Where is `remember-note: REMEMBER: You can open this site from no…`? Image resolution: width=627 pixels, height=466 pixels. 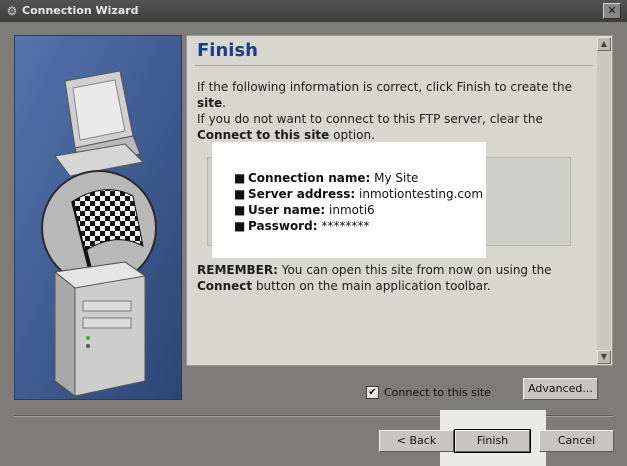 remember-note: REMEMBER: You can open this site from no… is located at coordinates (394, 278).